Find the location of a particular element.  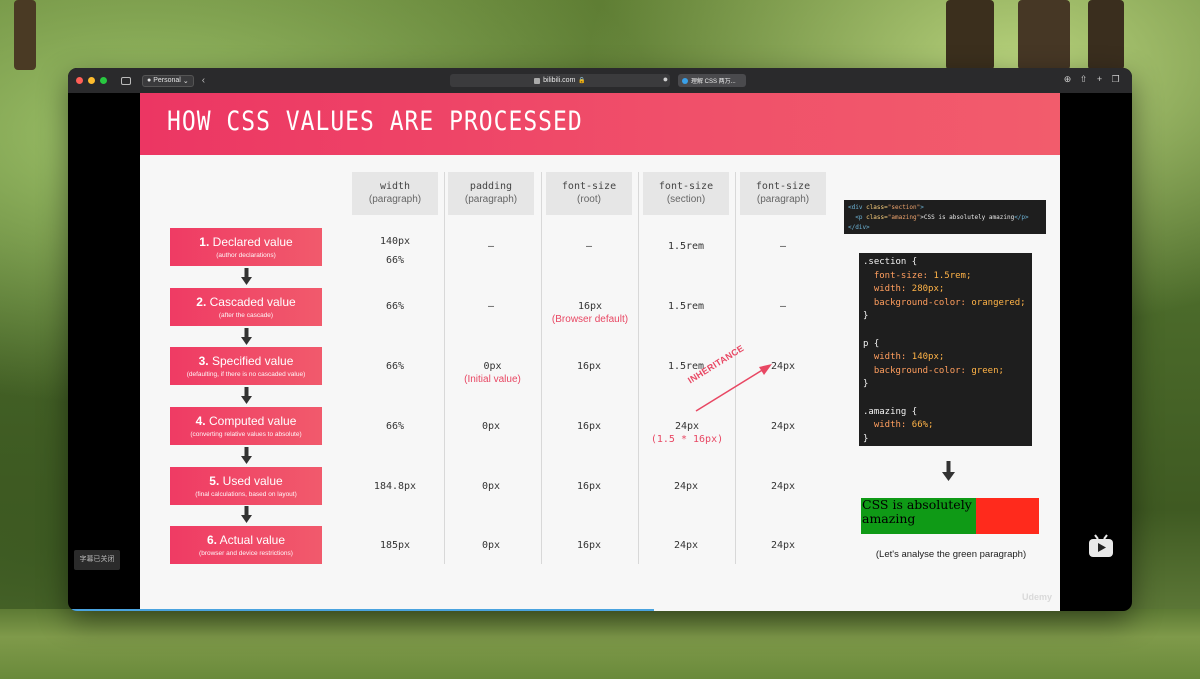

person-icon: ● is located at coordinates (149, 80).